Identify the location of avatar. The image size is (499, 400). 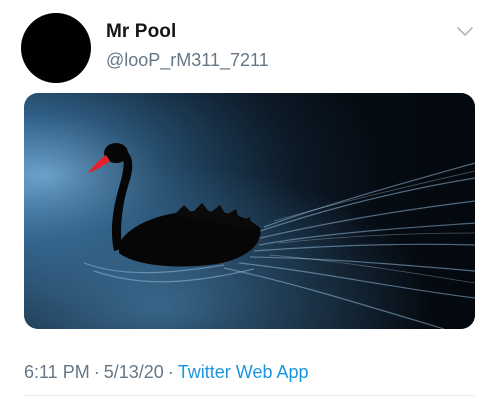
(56, 48).